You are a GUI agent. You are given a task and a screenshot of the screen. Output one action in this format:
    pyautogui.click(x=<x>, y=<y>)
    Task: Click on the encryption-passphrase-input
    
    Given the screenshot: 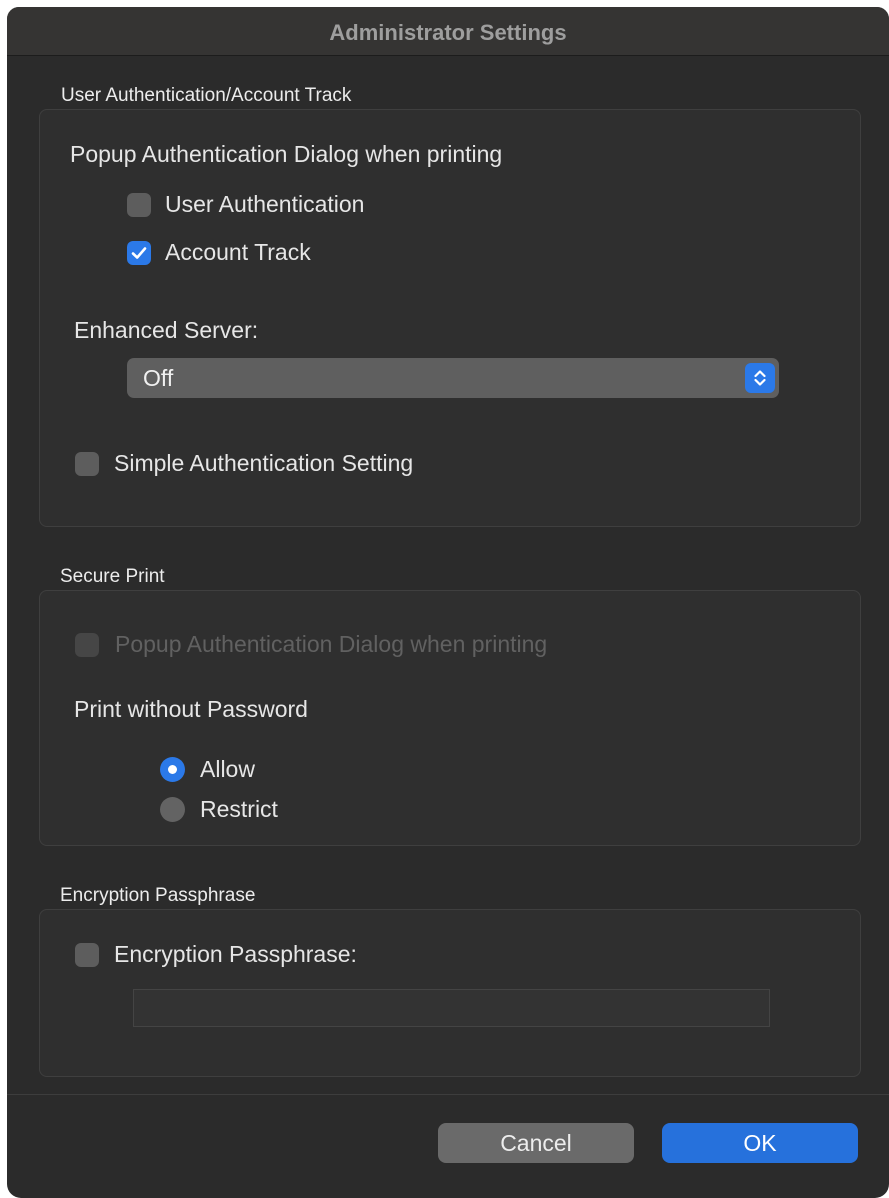 What is the action you would take?
    pyautogui.click(x=451, y=1008)
    